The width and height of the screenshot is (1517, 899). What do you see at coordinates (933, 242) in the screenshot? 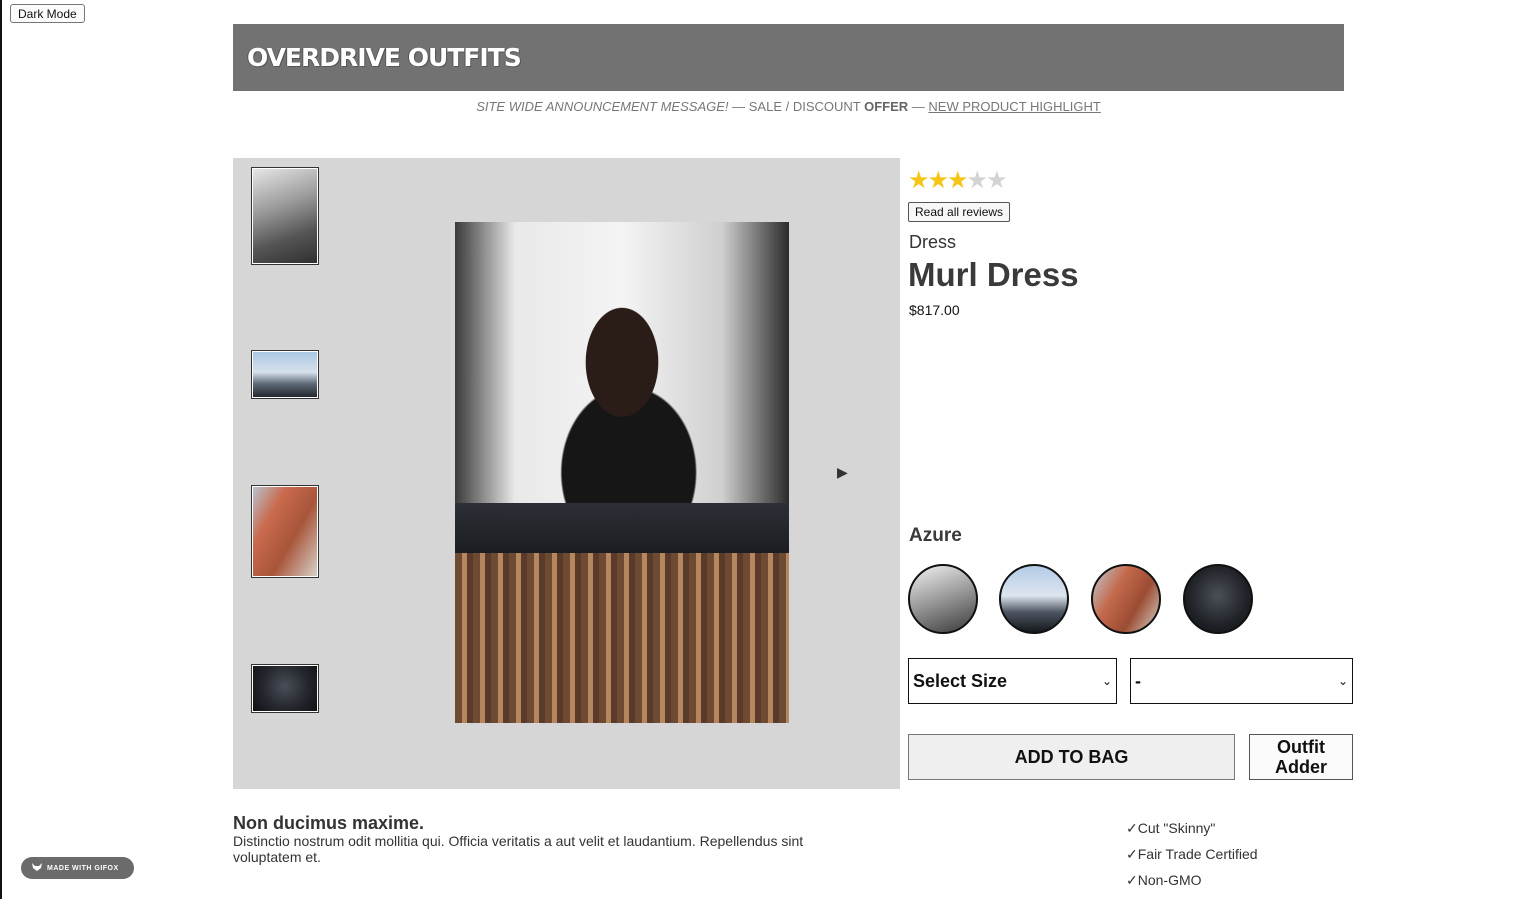
I see `product-category: Dress` at bounding box center [933, 242].